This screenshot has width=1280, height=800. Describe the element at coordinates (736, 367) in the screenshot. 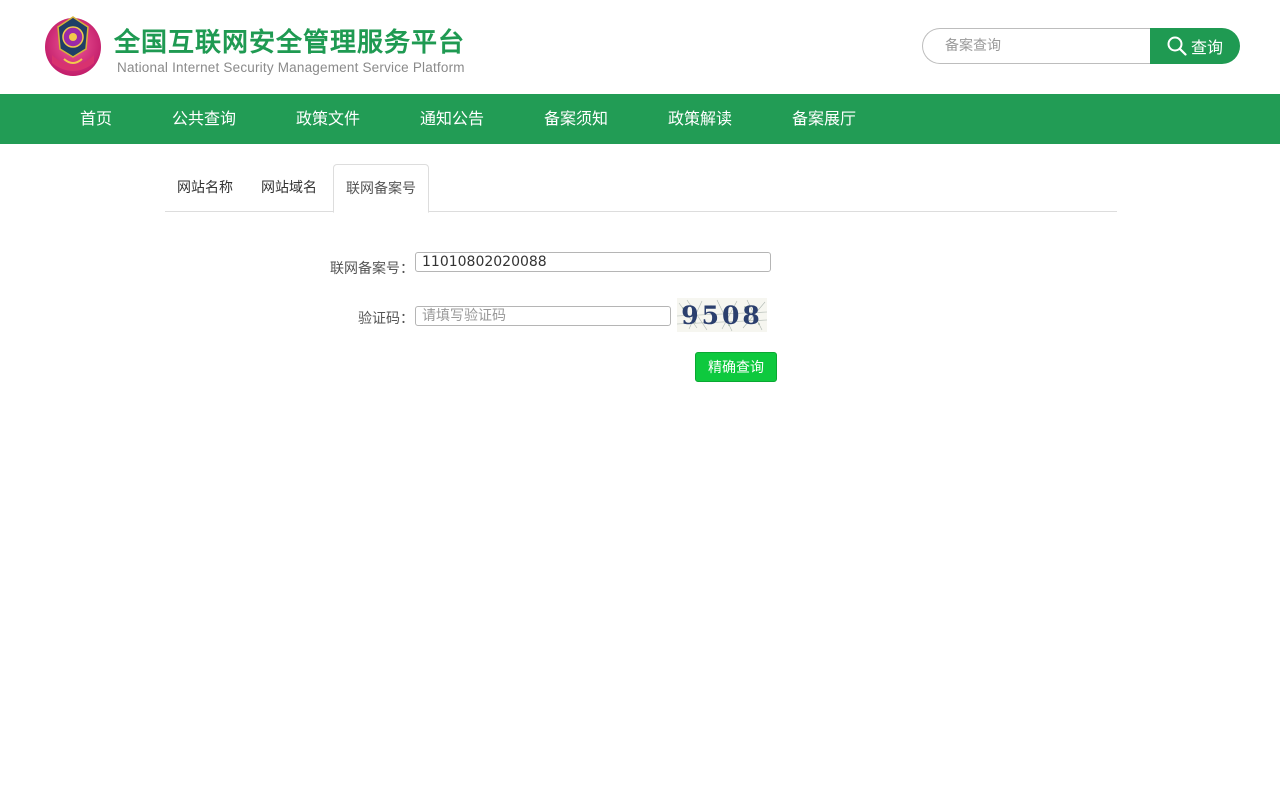

I see `exact-query-button: 精确查询` at that location.